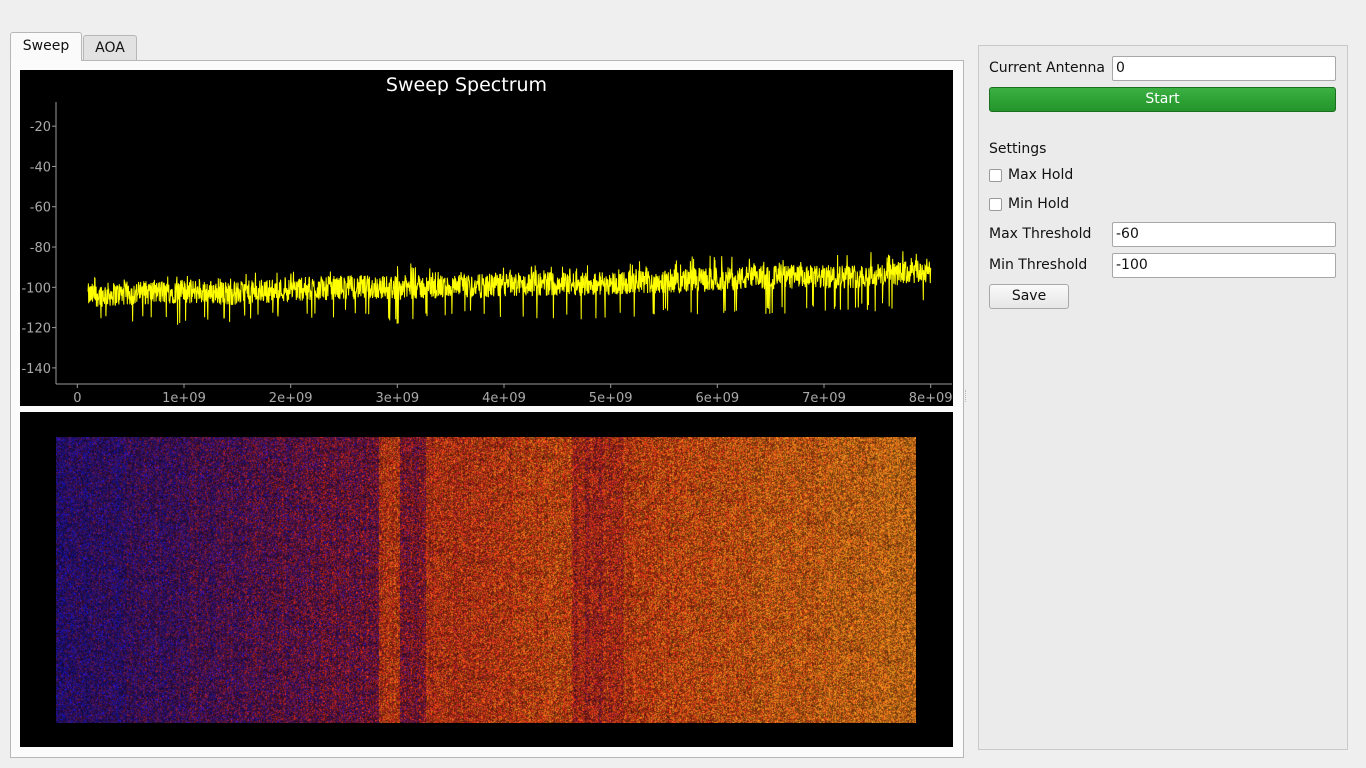 Image resolution: width=1366 pixels, height=768 pixels. What do you see at coordinates (1018, 149) in the screenshot?
I see `settings-heading: Settings` at bounding box center [1018, 149].